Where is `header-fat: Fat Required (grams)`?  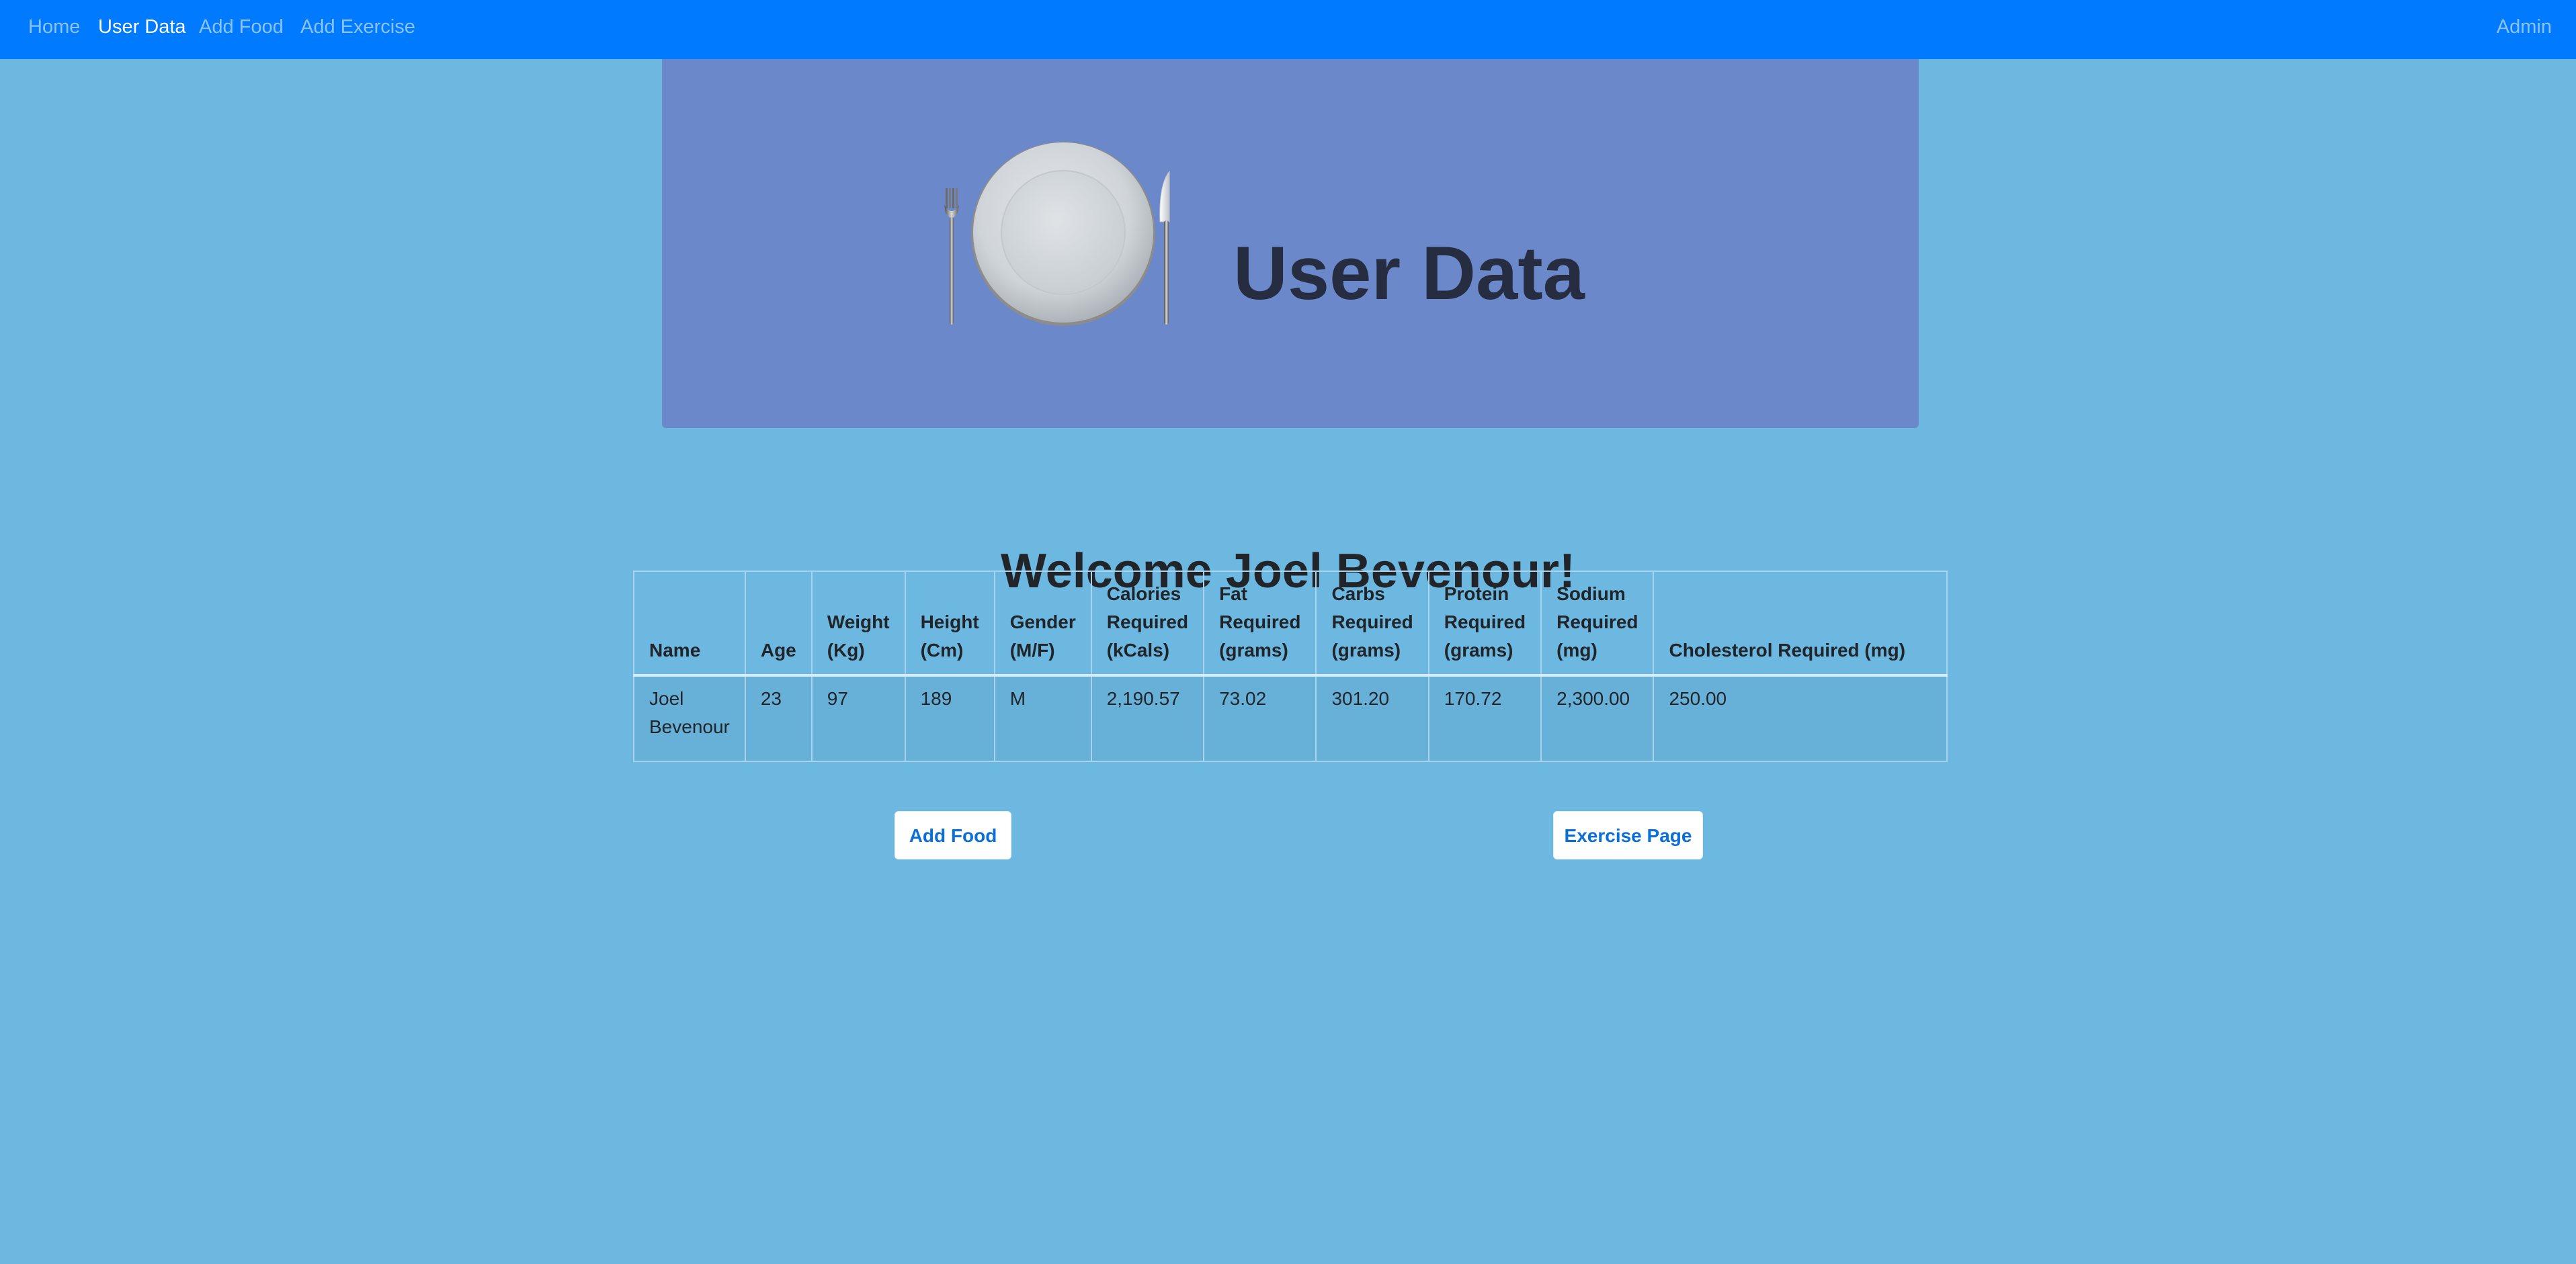
header-fat: Fat Required (grams) is located at coordinates (1260, 624).